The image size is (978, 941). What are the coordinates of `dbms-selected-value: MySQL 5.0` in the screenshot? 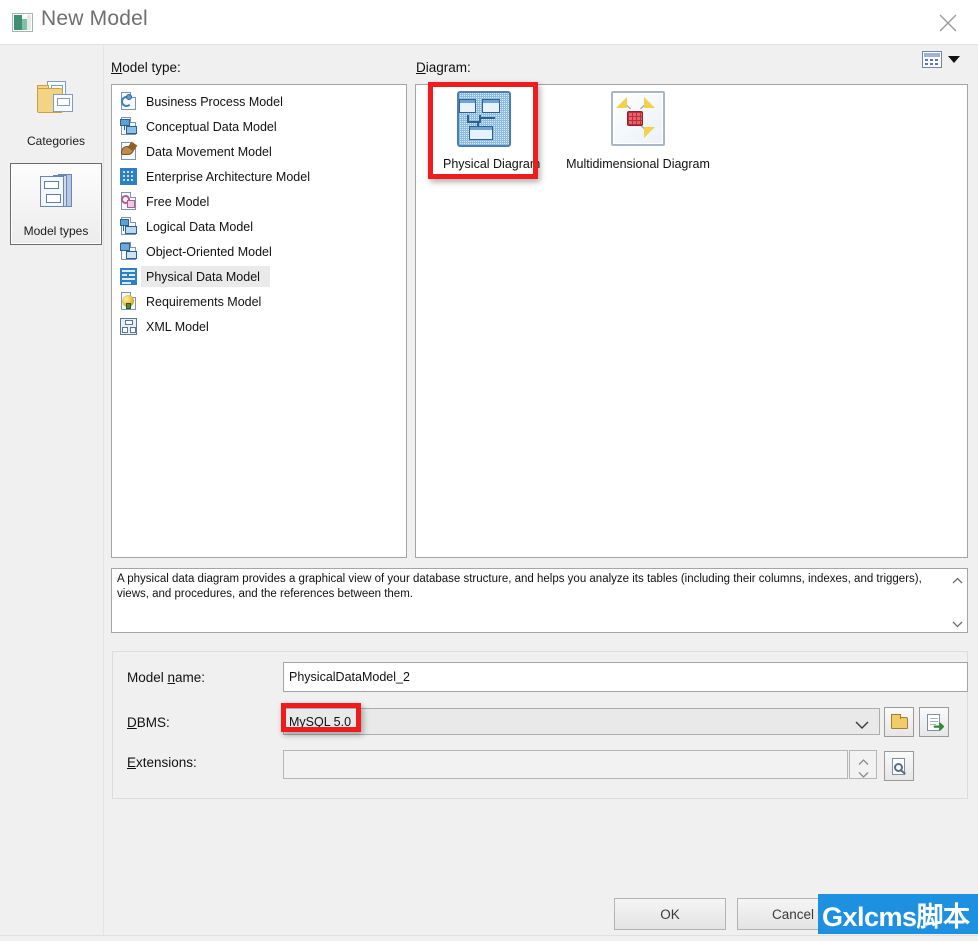 It's located at (320, 721).